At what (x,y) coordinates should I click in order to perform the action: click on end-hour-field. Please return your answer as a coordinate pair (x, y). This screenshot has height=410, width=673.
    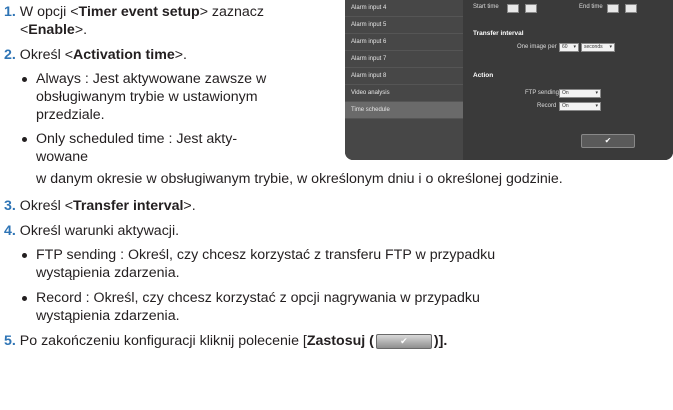
    Looking at the image, I should click on (613, 8).